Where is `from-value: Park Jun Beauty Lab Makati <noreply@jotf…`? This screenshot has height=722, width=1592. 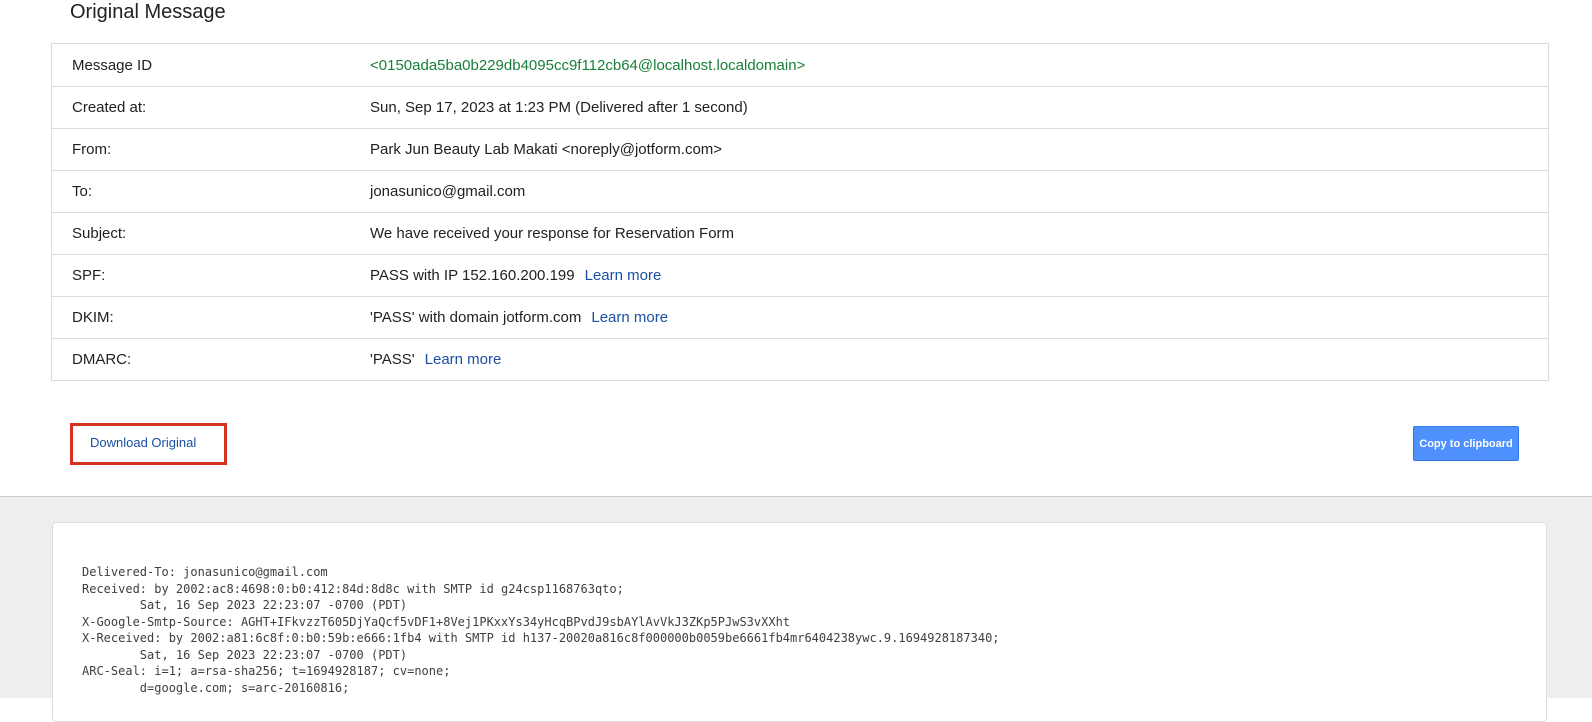 from-value: Park Jun Beauty Lab Makati <noreply@jotf… is located at coordinates (546, 149).